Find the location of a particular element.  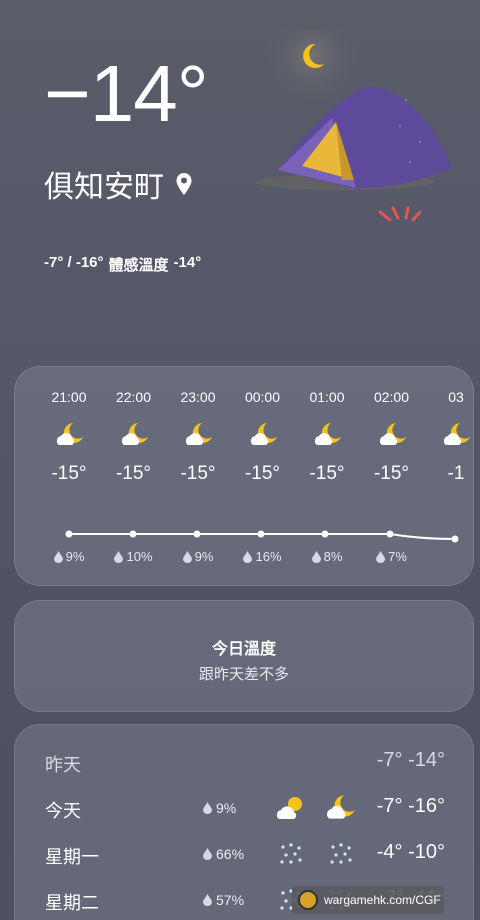

feels-like-label: 體感溫度 is located at coordinates (138, 265).